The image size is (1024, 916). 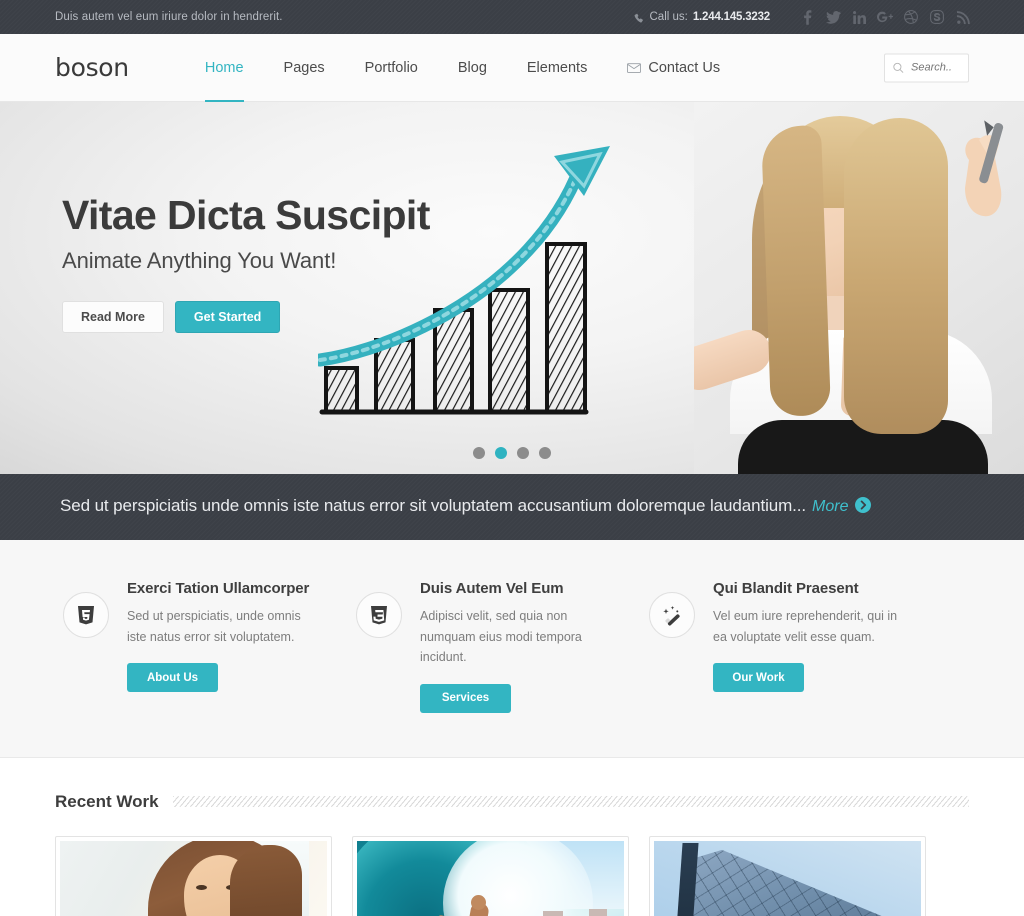 I want to click on portrait-hair-front, so click(x=266, y=880).